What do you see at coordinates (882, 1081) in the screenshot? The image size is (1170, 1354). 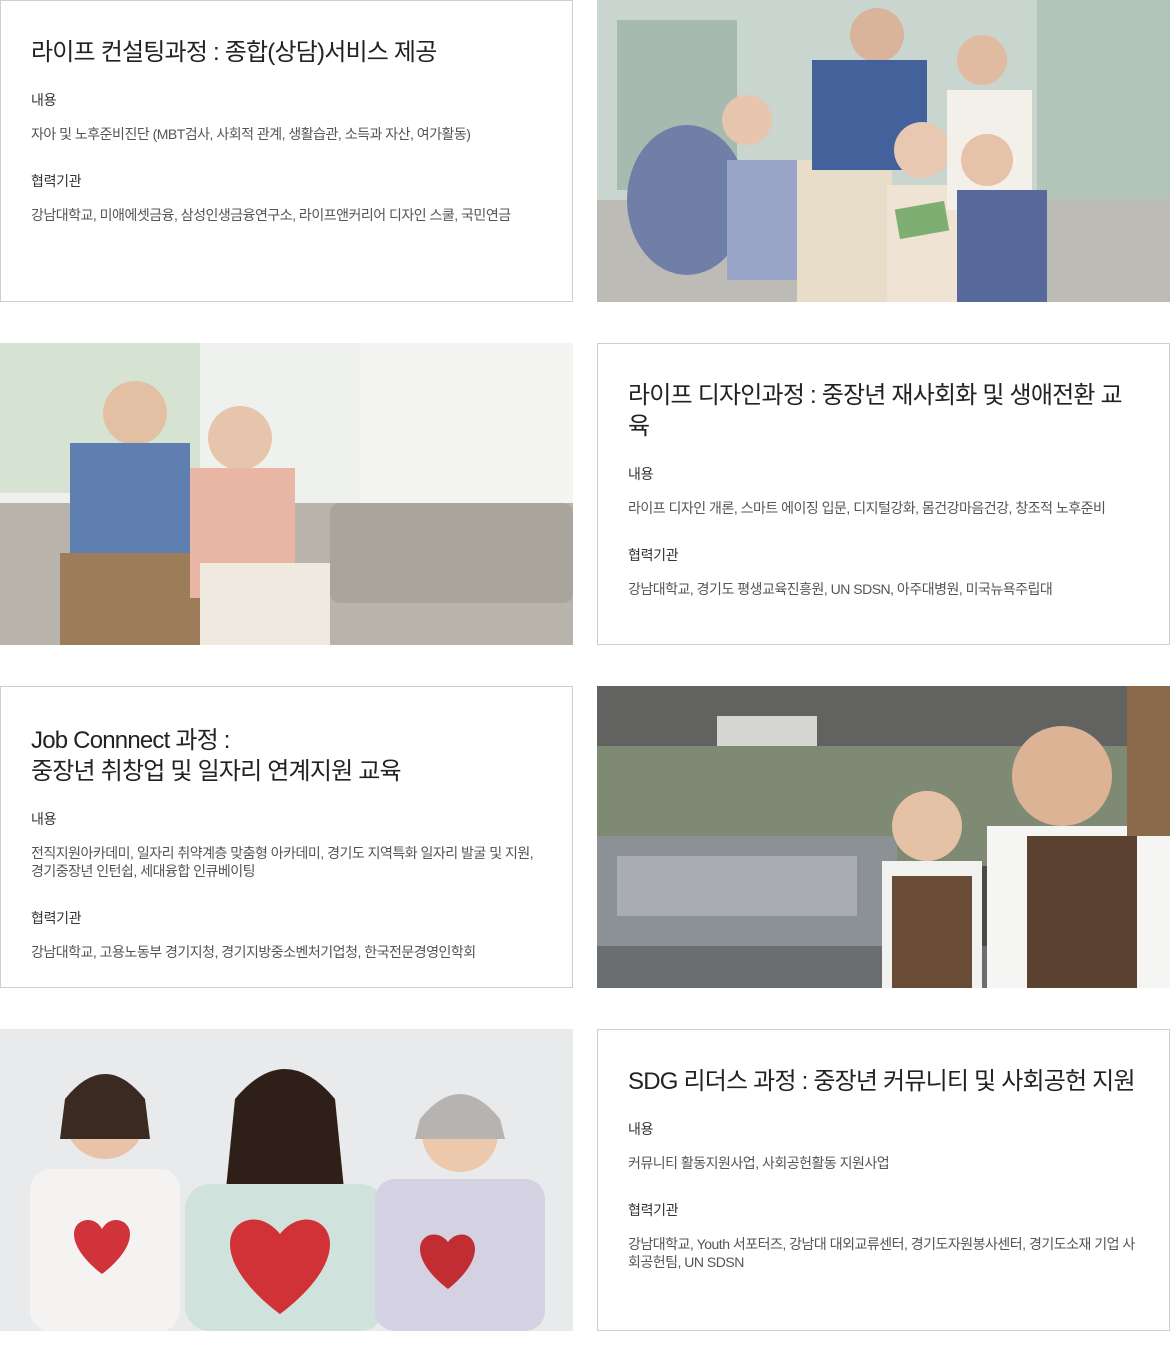 I see `program-title: SDG 리더스 과정 : 중장년 커뮤니티 및 사회공헌 지원` at bounding box center [882, 1081].